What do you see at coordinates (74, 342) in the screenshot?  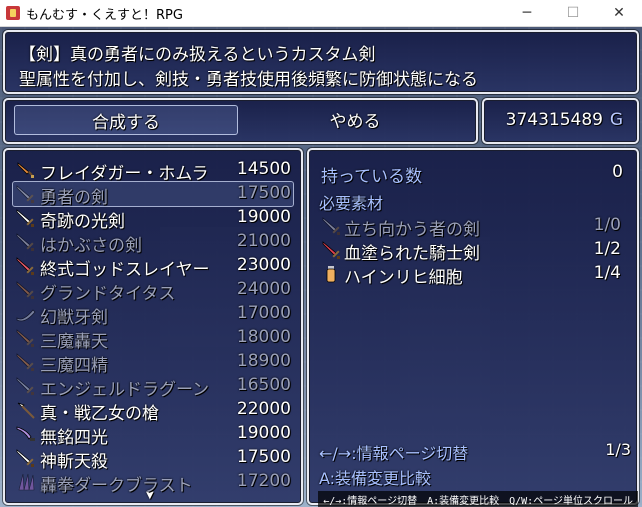 I see `item-name: 三魔轟天` at bounding box center [74, 342].